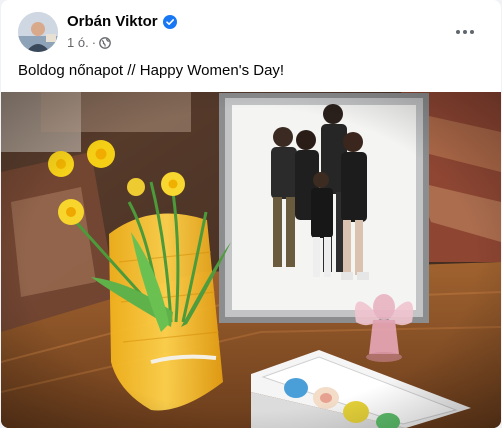  I want to click on more-options-icon, so click(465, 32).